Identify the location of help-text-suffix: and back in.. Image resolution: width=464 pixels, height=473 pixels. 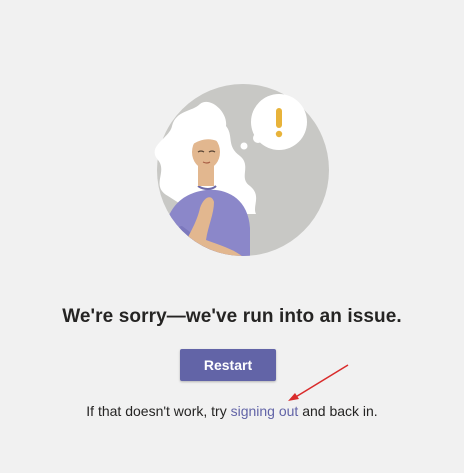
(338, 411).